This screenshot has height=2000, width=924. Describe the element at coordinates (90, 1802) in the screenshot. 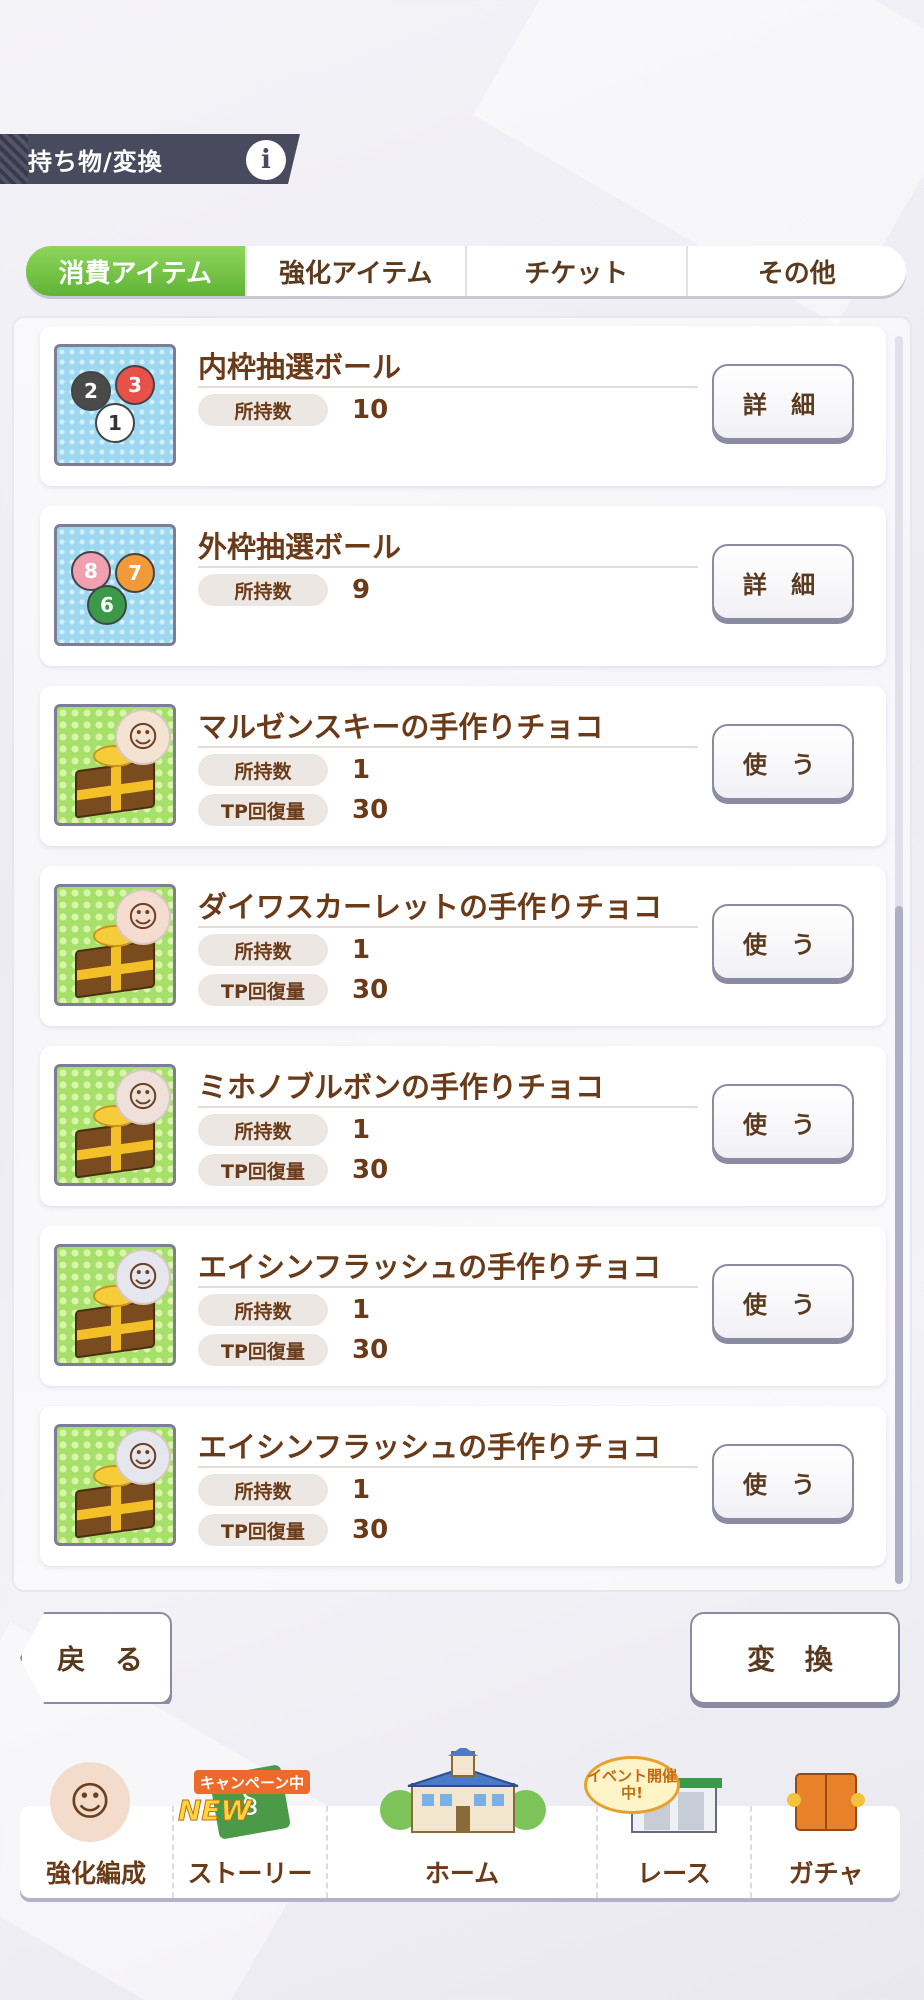

I see `character-portrait-icon: ☺` at that location.